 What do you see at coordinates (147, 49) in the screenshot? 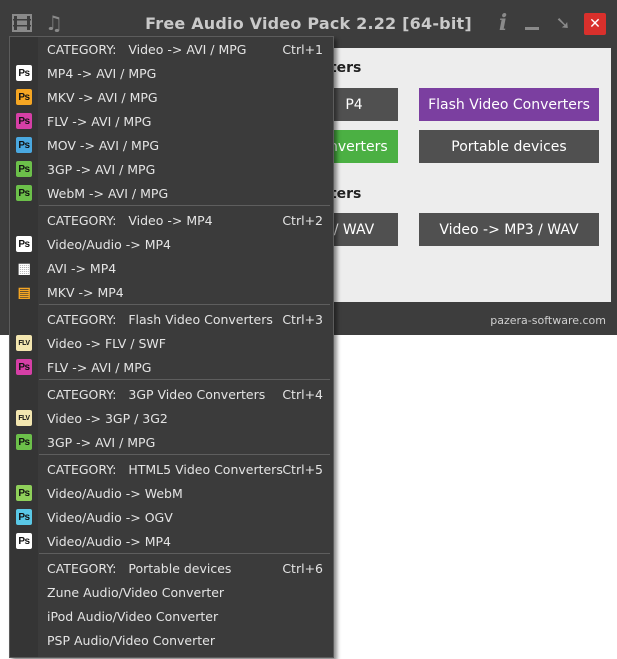
I see `menu-item-label: CATEGORY: Video -> AVI / MPG` at bounding box center [147, 49].